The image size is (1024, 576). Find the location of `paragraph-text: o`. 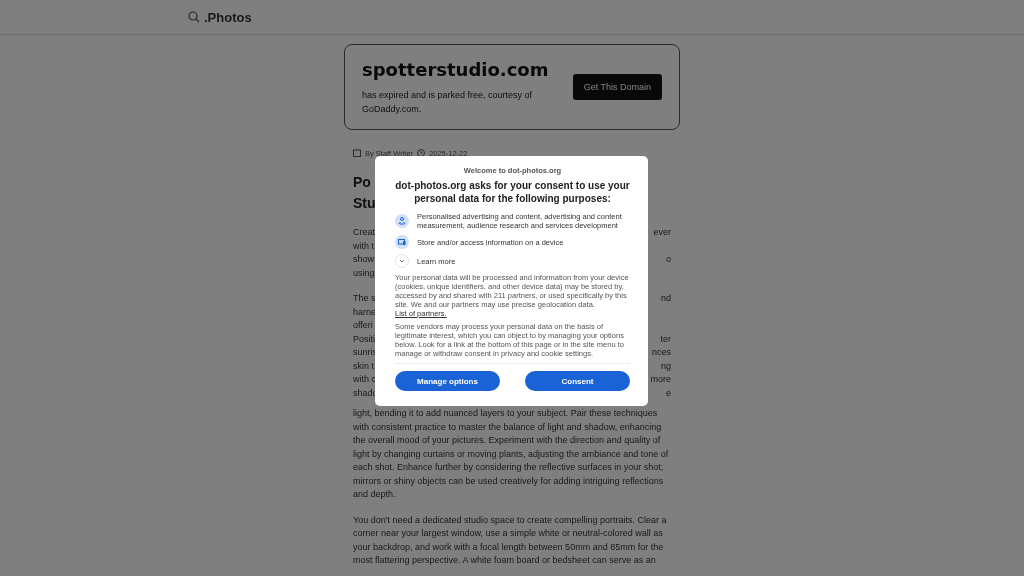

paragraph-text: o is located at coordinates (668, 259).